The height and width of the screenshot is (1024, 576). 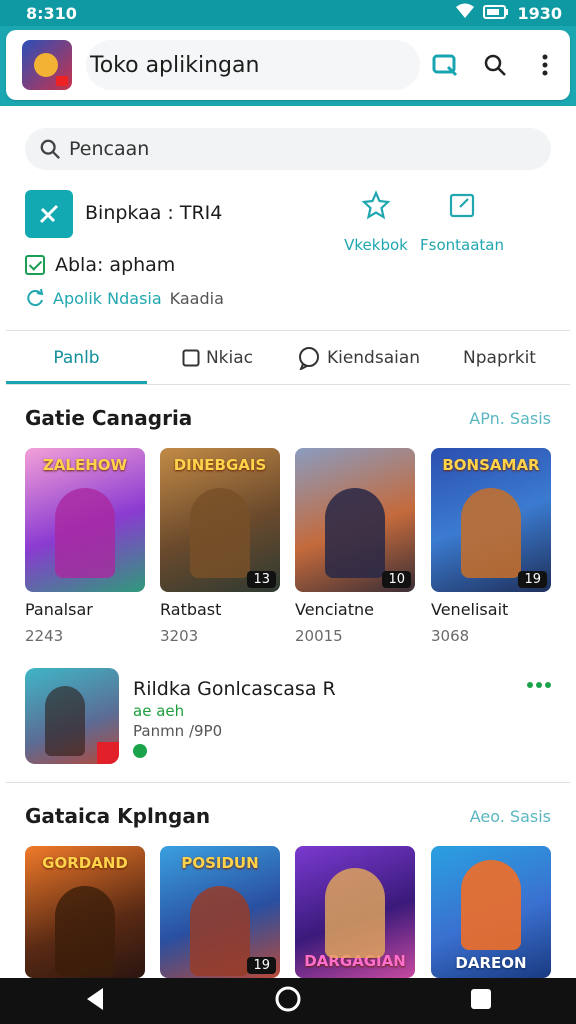 I want to click on card-art: ZALEHOW, so click(x=85, y=520).